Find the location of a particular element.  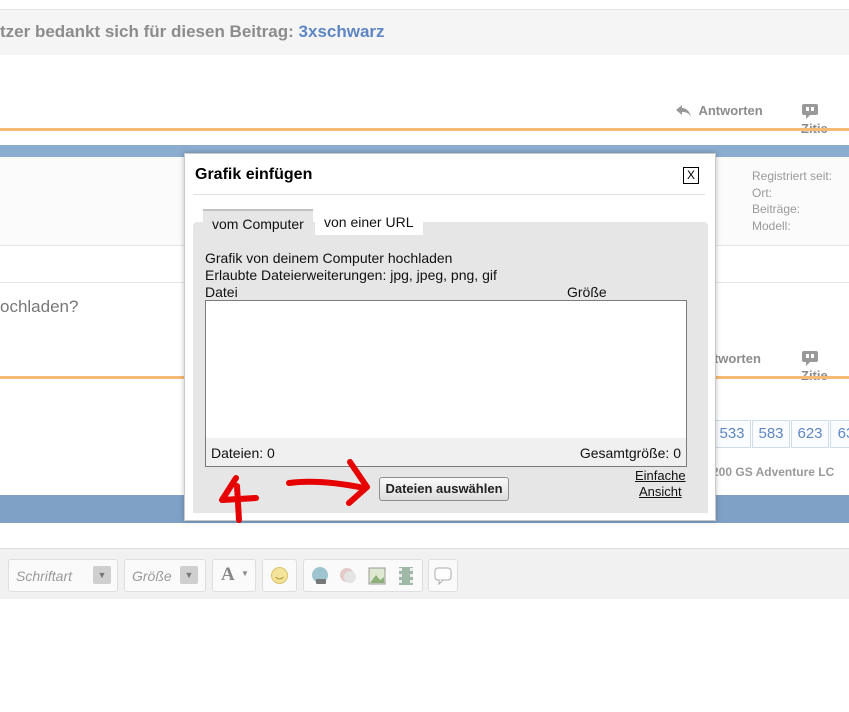

annotation-overlay is located at coordinates (294, 491).